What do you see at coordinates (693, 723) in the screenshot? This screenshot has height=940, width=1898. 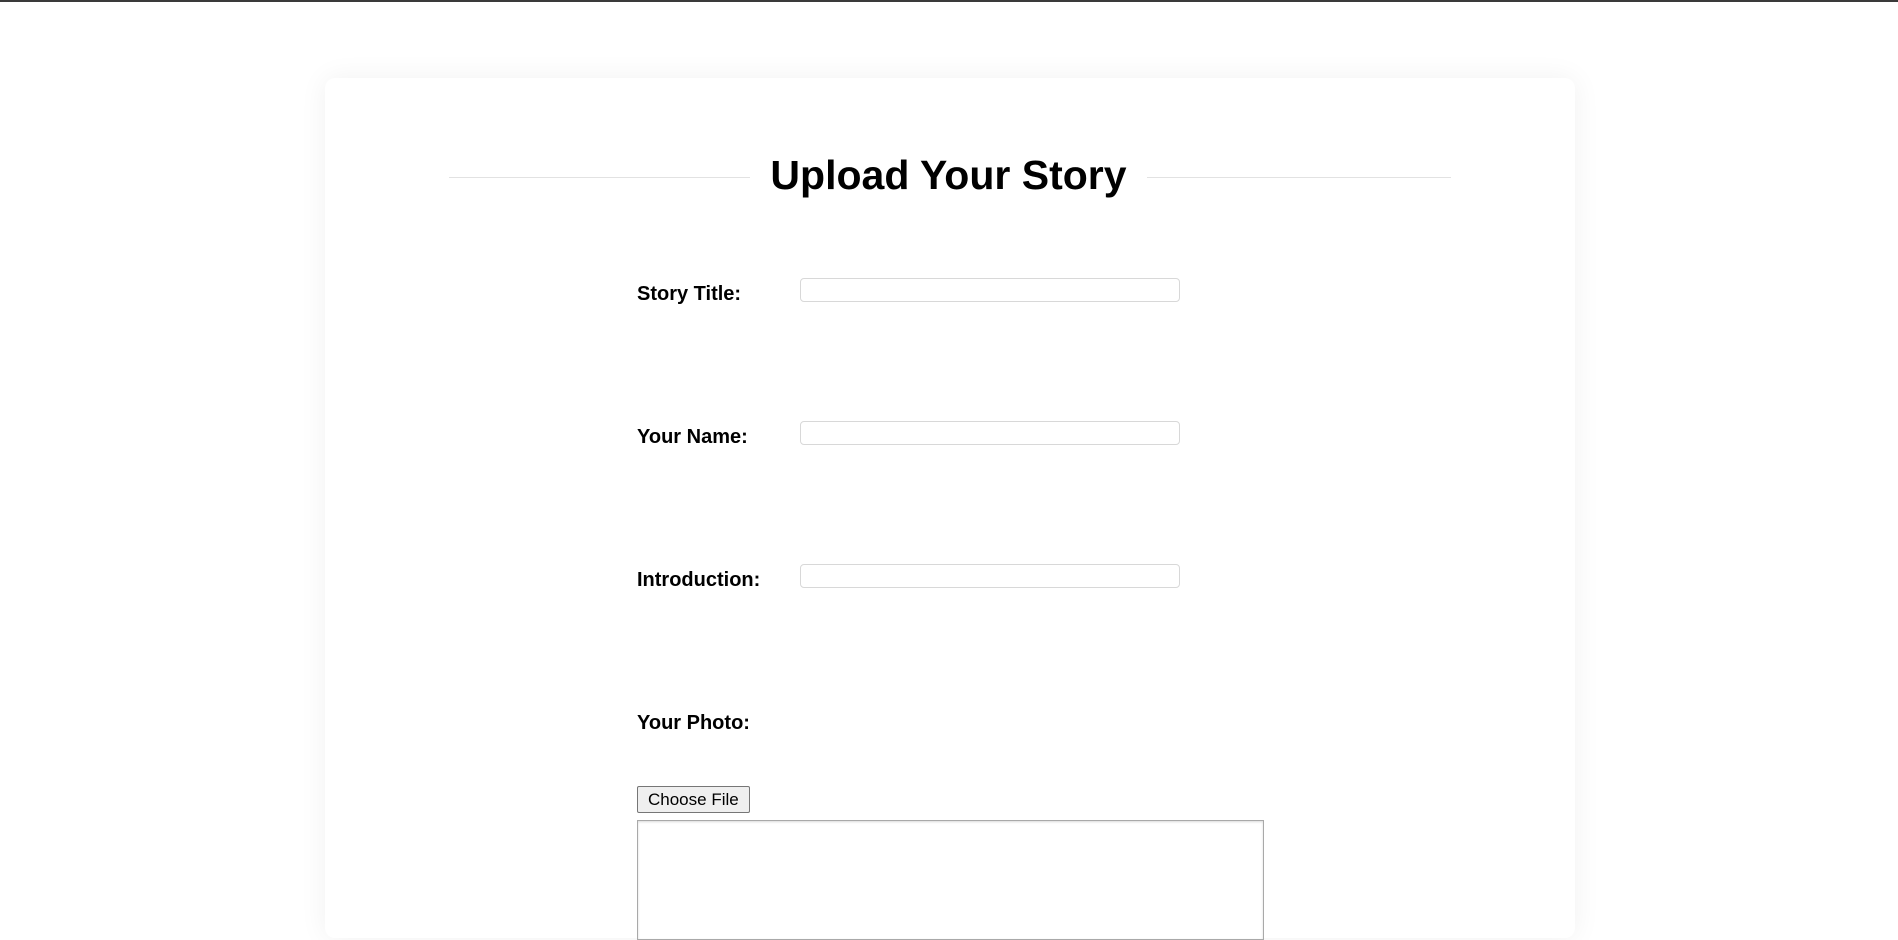 I see `your-photo-label: Your Photo:` at bounding box center [693, 723].